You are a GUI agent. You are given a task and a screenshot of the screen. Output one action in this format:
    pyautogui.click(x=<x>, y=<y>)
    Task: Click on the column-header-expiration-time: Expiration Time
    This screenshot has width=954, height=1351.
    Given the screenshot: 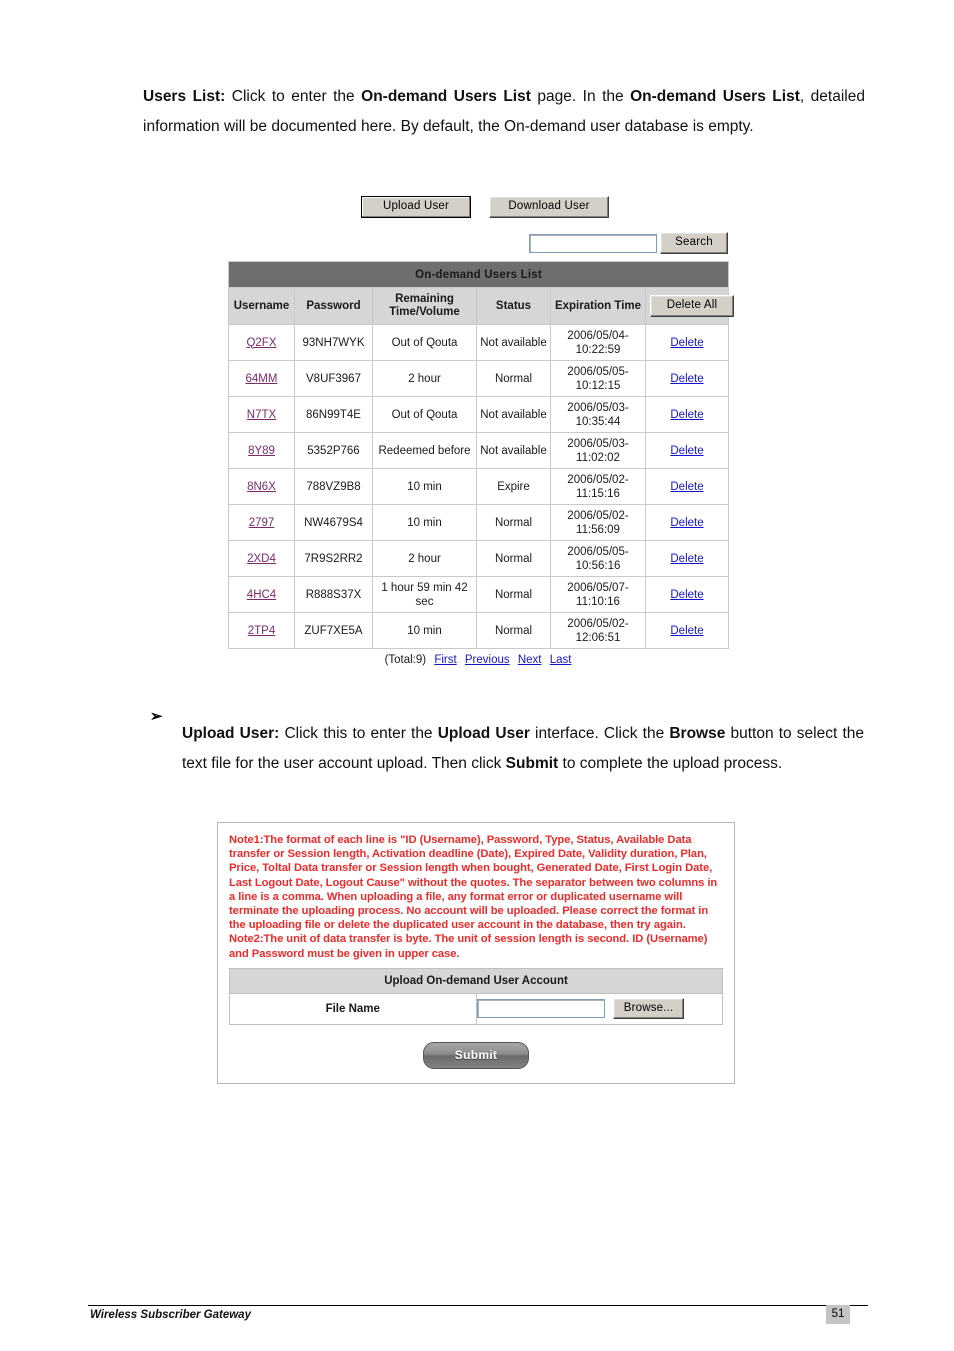 What is the action you would take?
    pyautogui.click(x=598, y=306)
    